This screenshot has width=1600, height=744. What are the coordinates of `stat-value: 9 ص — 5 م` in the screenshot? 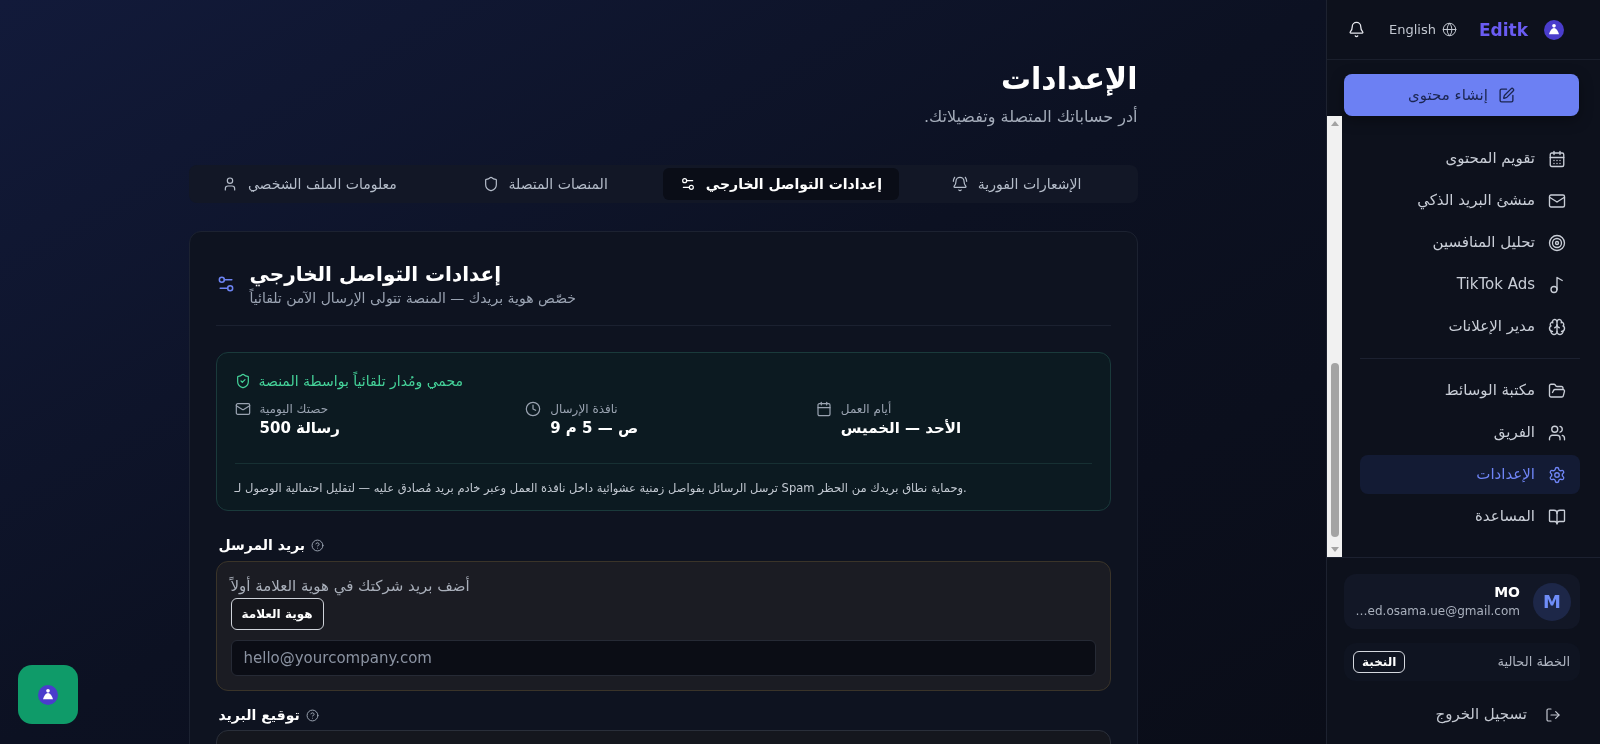 It's located at (594, 428).